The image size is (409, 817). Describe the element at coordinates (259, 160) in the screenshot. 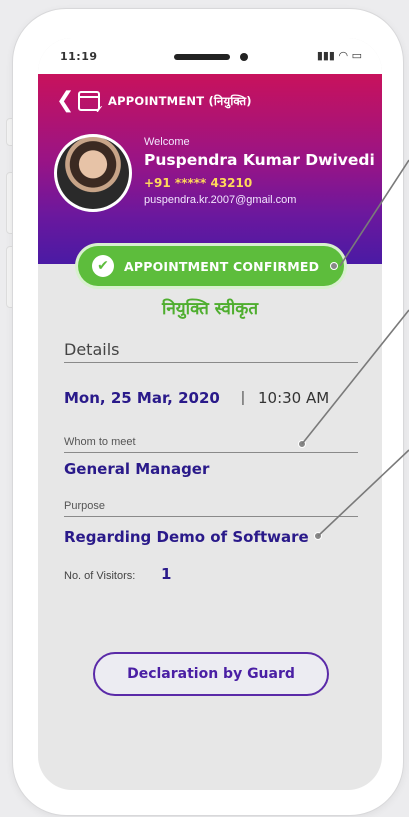

I see `user-name: Puspendra Kumar Dwivedi` at that location.